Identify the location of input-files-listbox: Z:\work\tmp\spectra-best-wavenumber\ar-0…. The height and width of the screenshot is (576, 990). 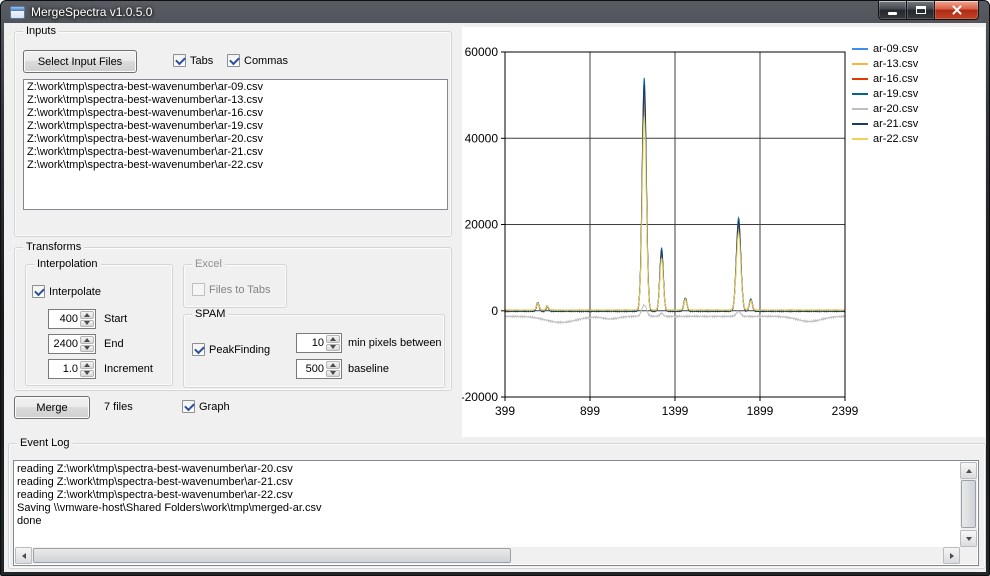
(235, 144).